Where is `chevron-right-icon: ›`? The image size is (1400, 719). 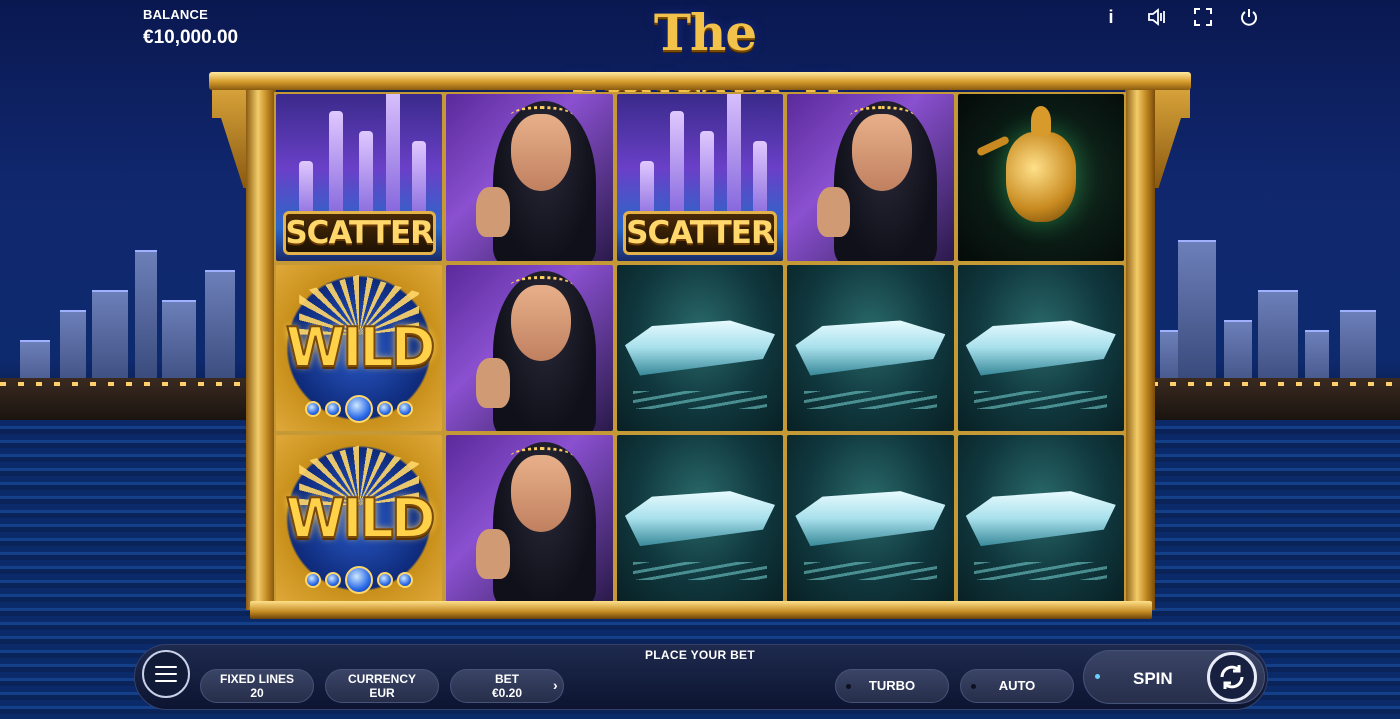
chevron-right-icon: › is located at coordinates (555, 685).